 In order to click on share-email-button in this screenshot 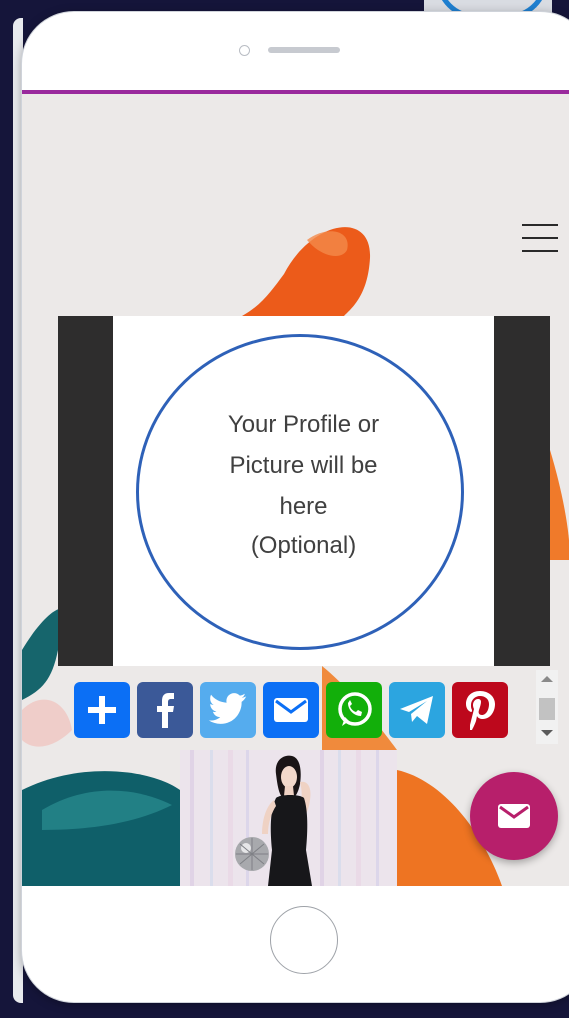, I will do `click(291, 710)`.